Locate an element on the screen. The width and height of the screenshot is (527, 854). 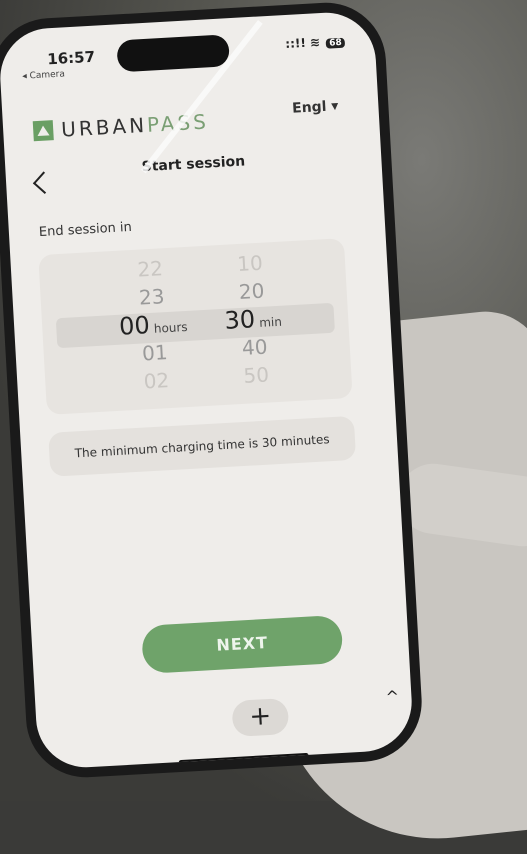
hours-column: 22 23 00 hours 01 02 is located at coordinates (153, 324).